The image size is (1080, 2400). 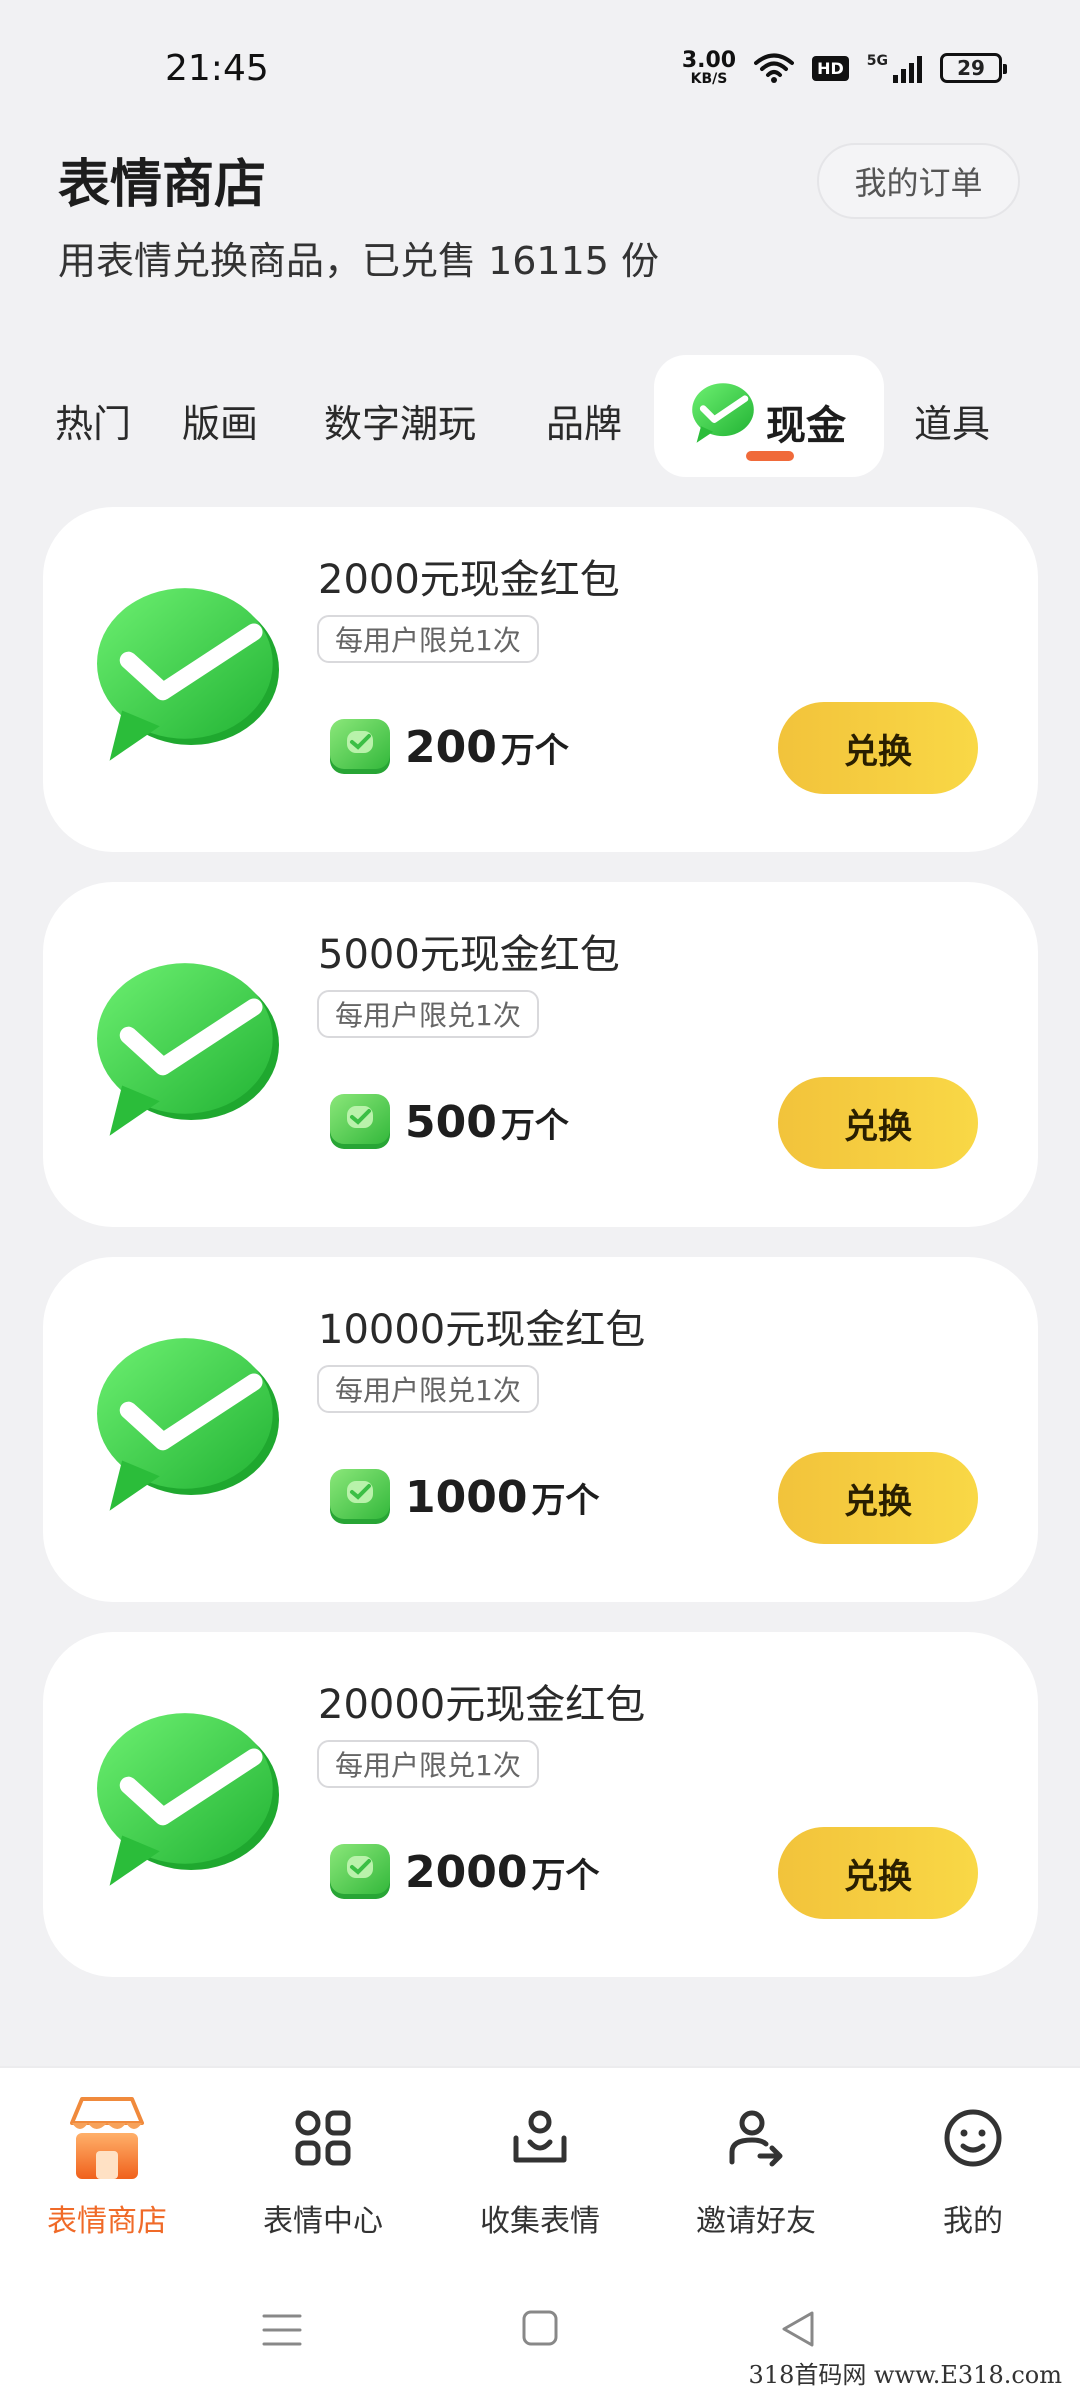 What do you see at coordinates (806, 426) in the screenshot?
I see `tab-cash-label: 现金` at bounding box center [806, 426].